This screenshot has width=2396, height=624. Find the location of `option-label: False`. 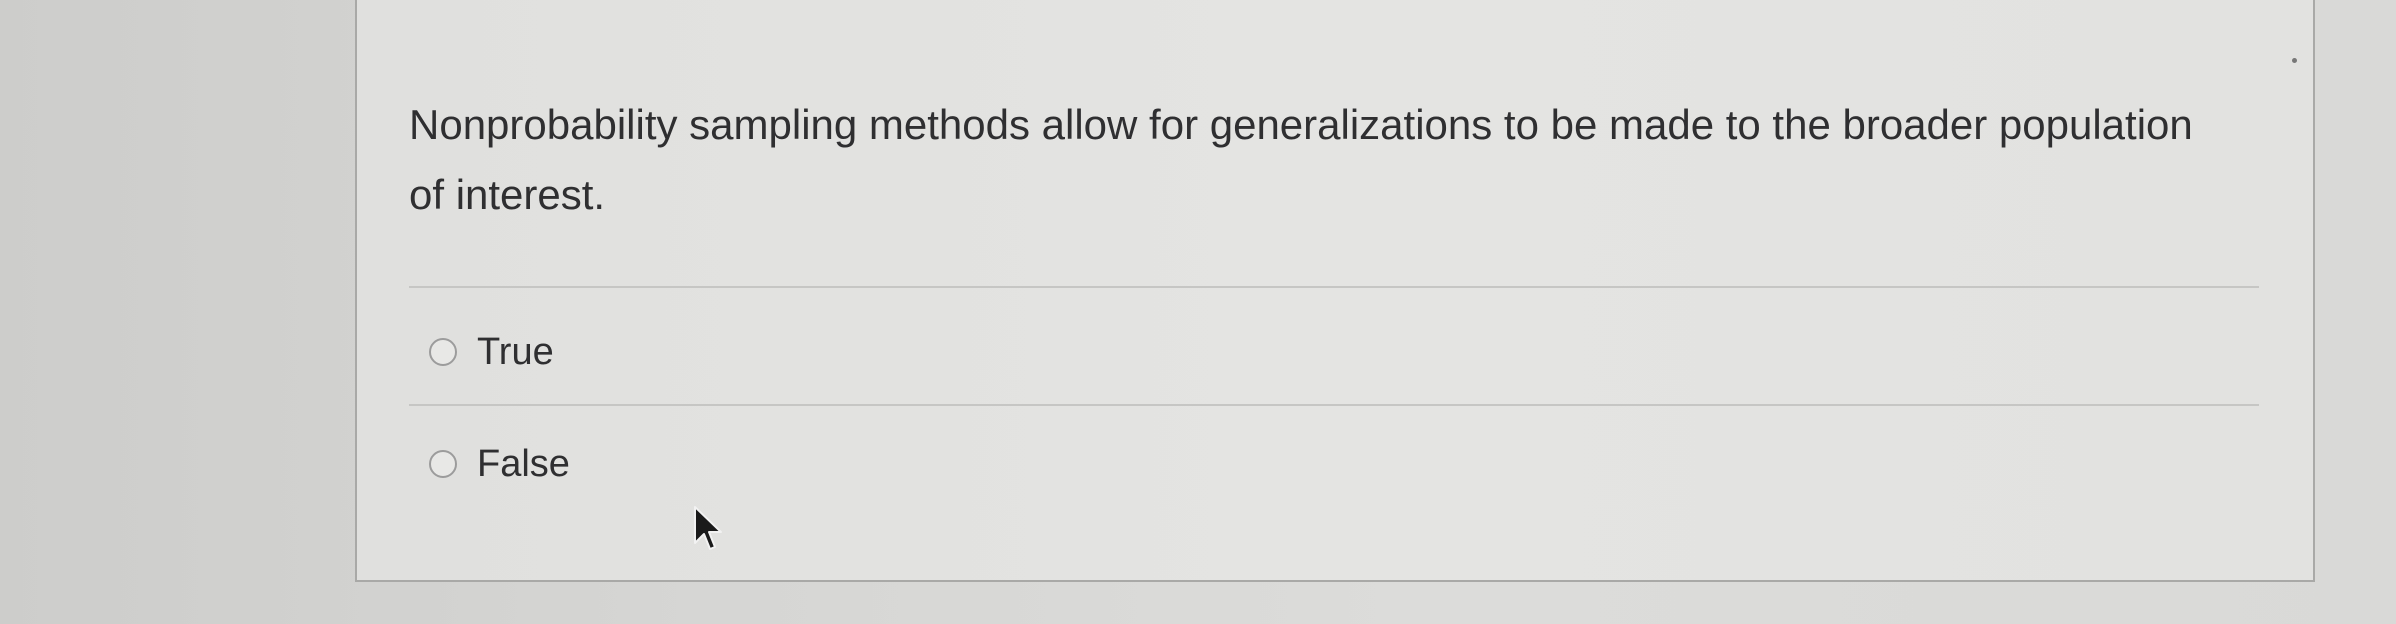

option-label: False is located at coordinates (523, 463).